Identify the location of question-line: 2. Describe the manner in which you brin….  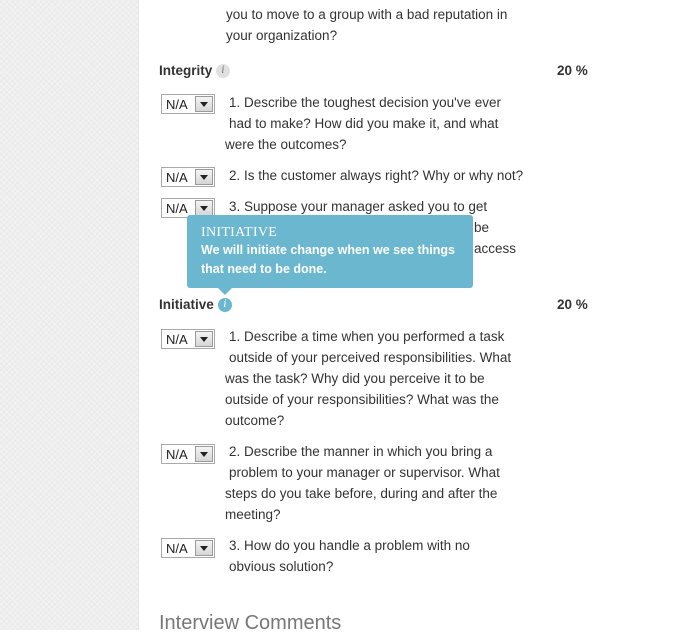
(361, 451).